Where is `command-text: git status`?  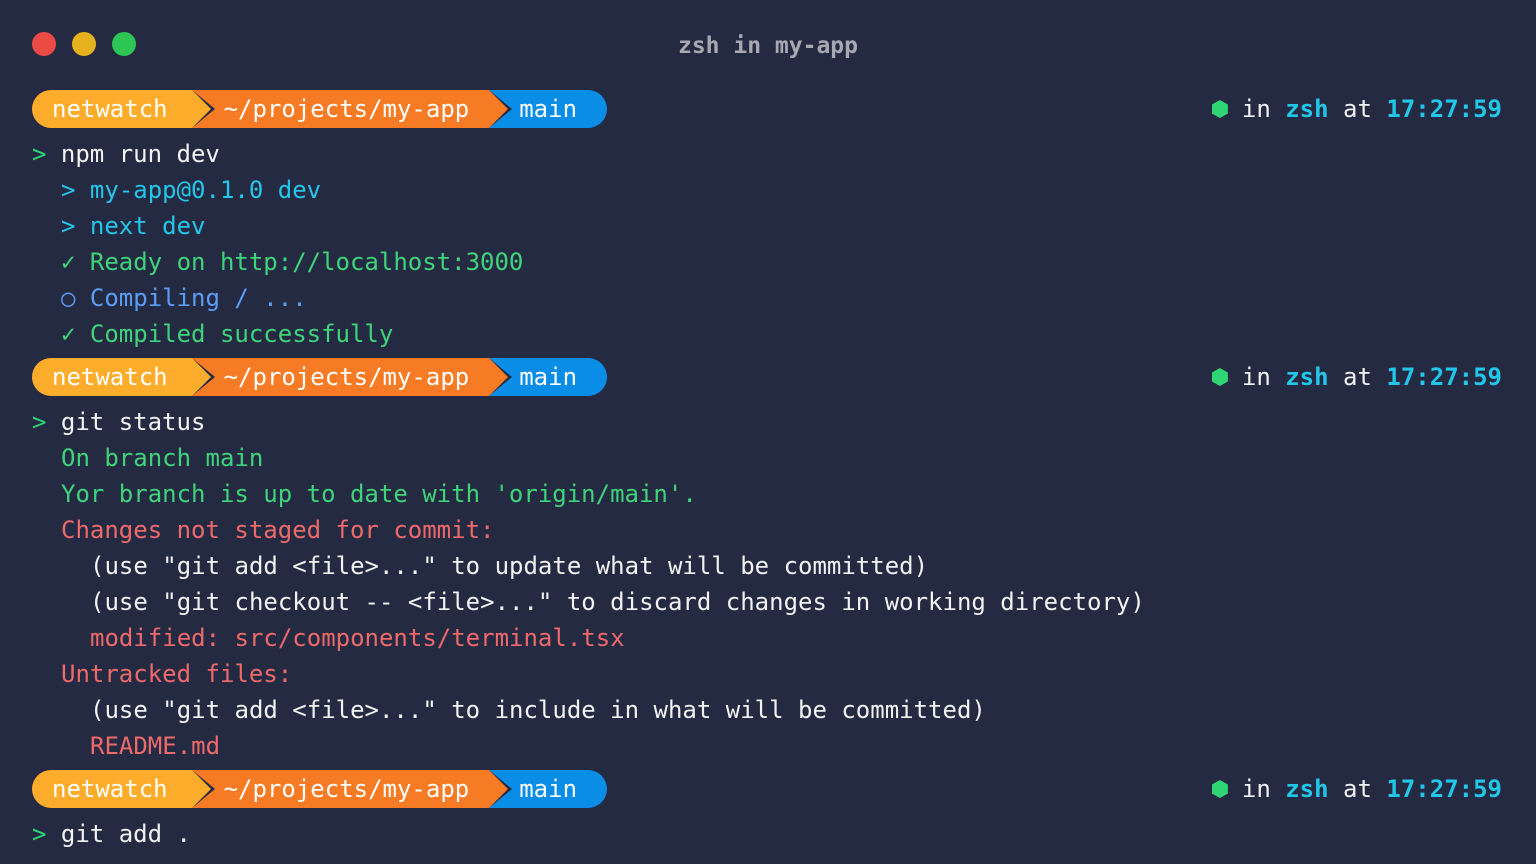
command-text: git status is located at coordinates (133, 422).